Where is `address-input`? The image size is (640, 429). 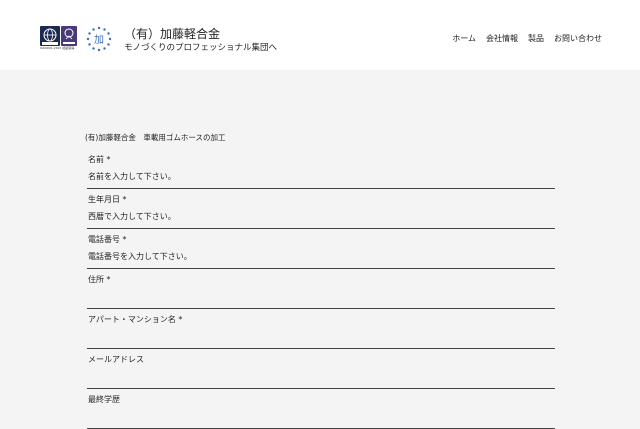
address-input is located at coordinates (322, 296).